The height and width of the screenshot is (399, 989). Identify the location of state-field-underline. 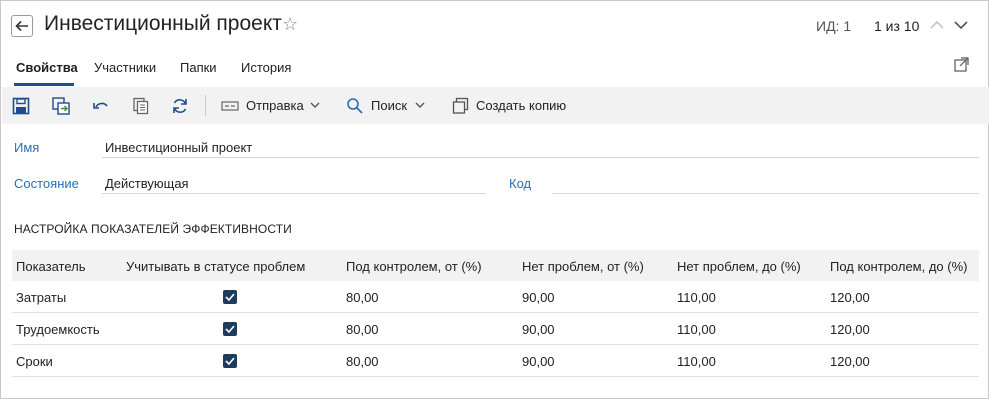
(294, 193).